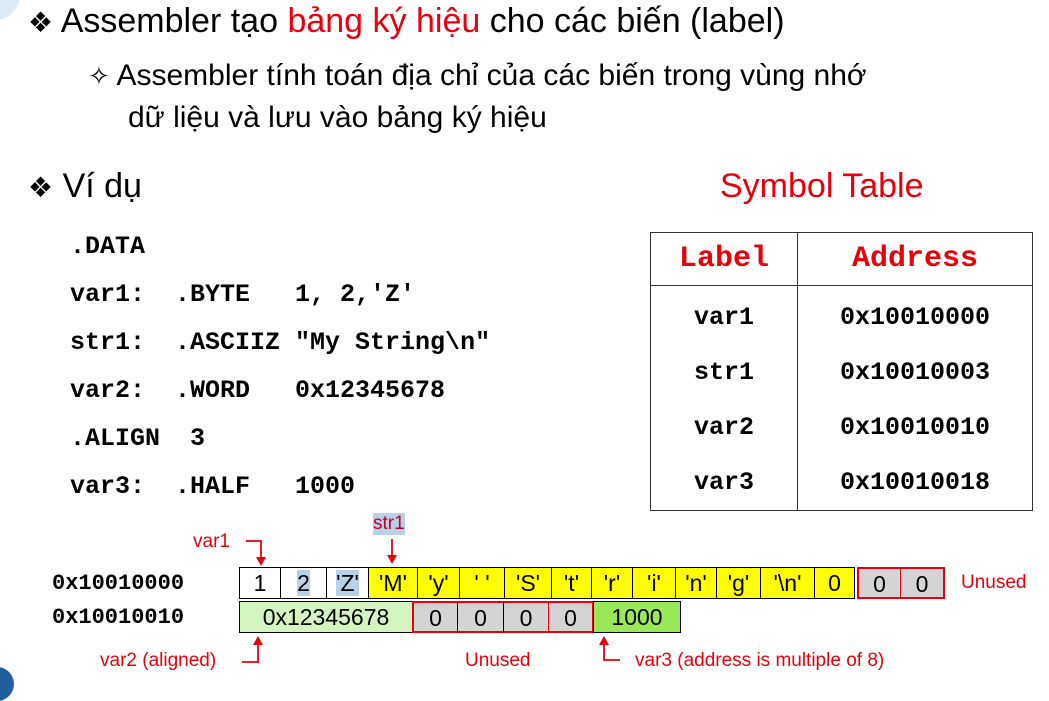 This screenshot has width=1049, height=701. Describe the element at coordinates (994, 582) in the screenshot. I see `unused-label-right: Unused` at that location.